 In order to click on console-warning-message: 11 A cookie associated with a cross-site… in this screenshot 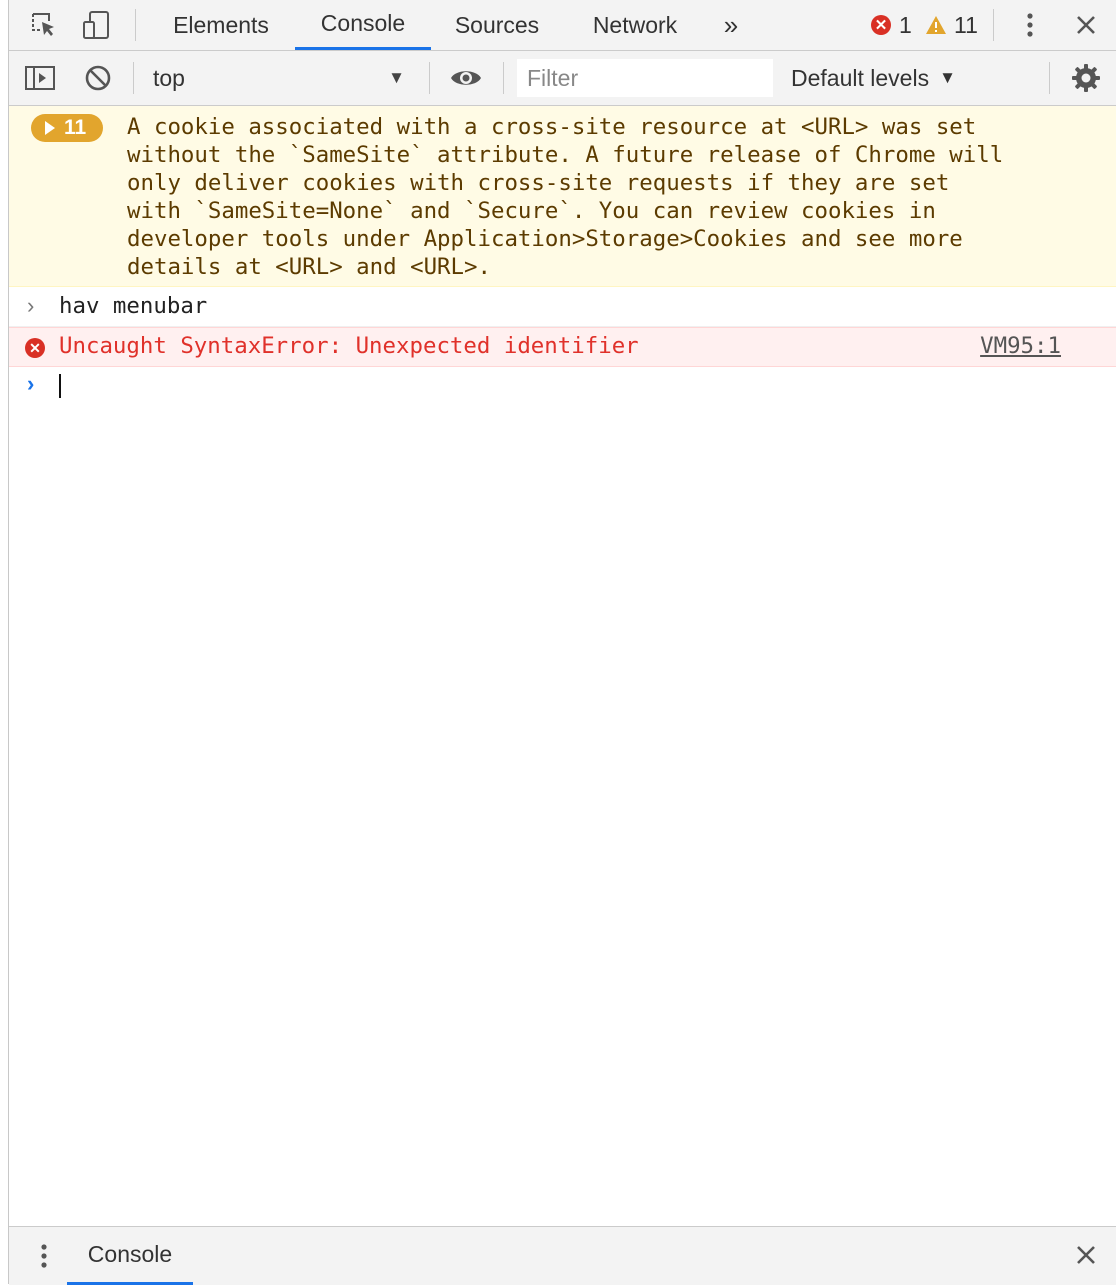, I will do `click(562, 196)`.